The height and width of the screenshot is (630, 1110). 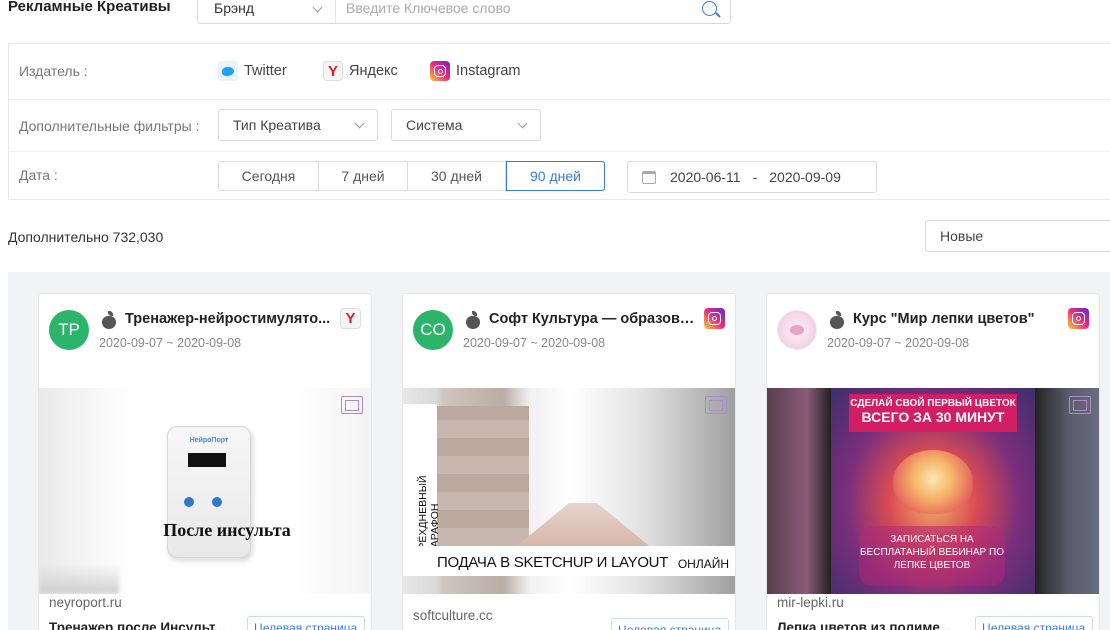 I want to click on creative-type-value: Тип Креатива, so click(x=277, y=125).